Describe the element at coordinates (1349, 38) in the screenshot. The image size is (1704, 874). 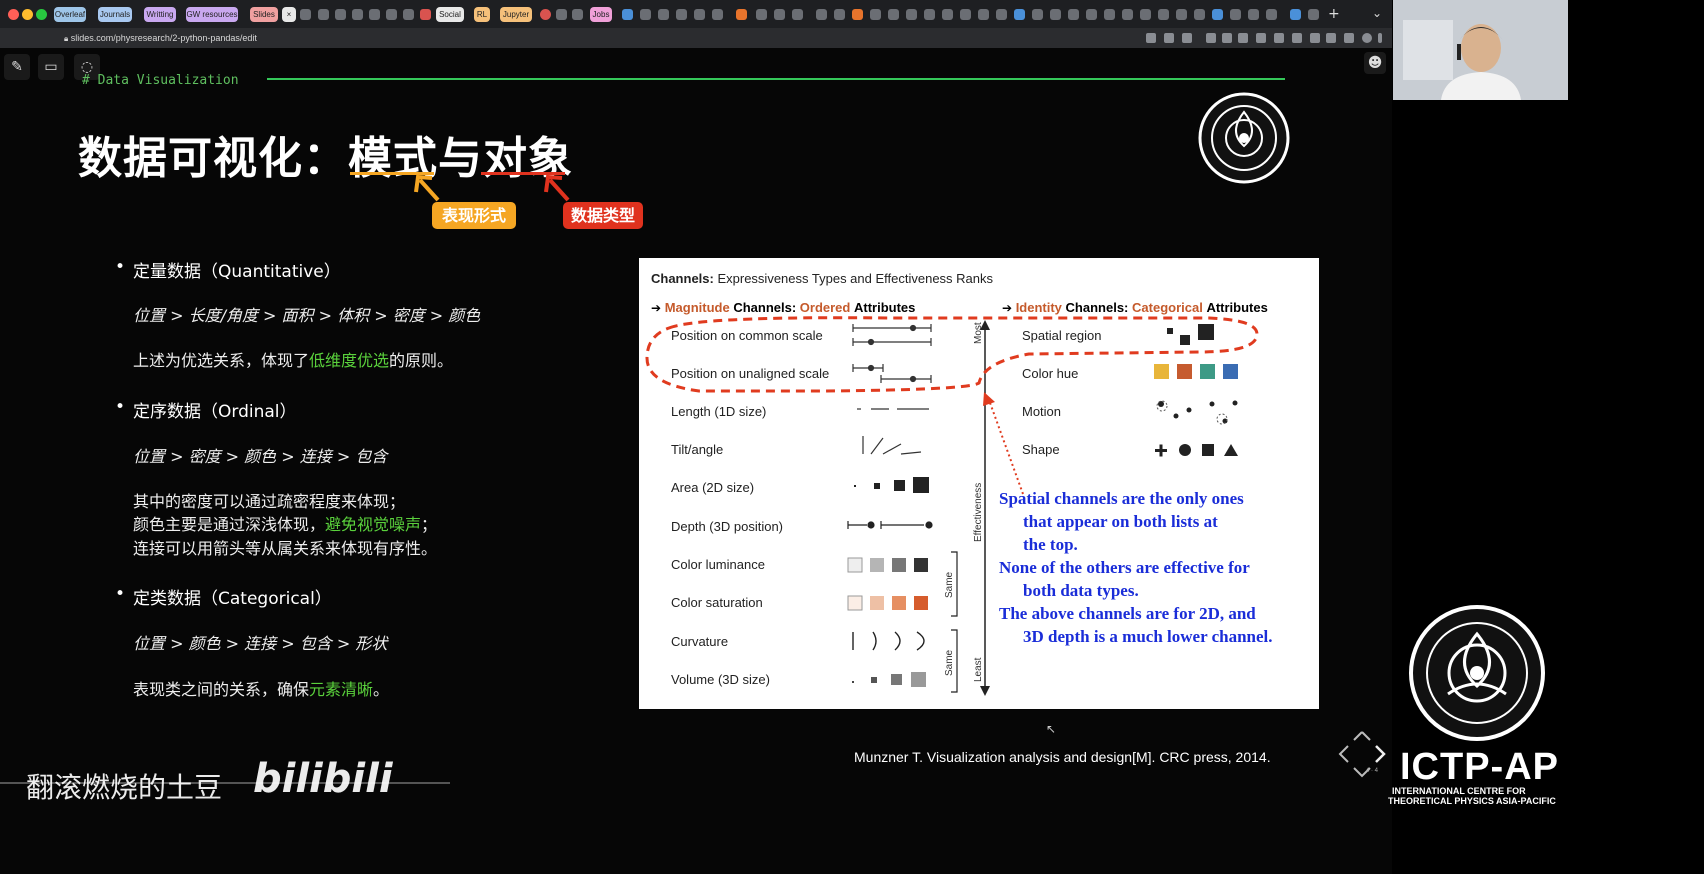
I see `sidebar-icon` at that location.